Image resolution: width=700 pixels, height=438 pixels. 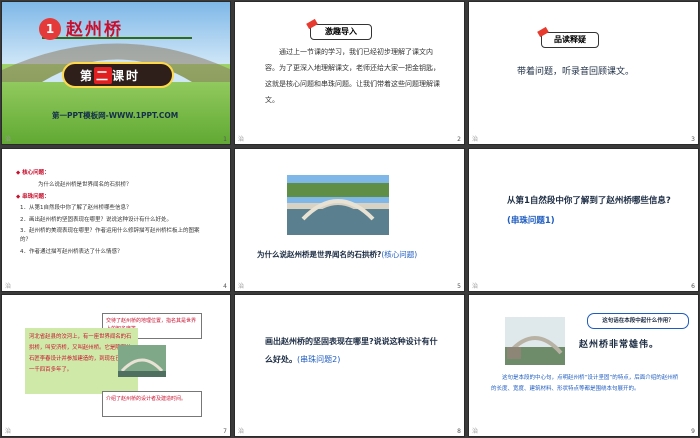 I want to click on core-question: 为什么说赵州桥是世界闻名的石拱桥?(核心问题), so click(x=337, y=254).